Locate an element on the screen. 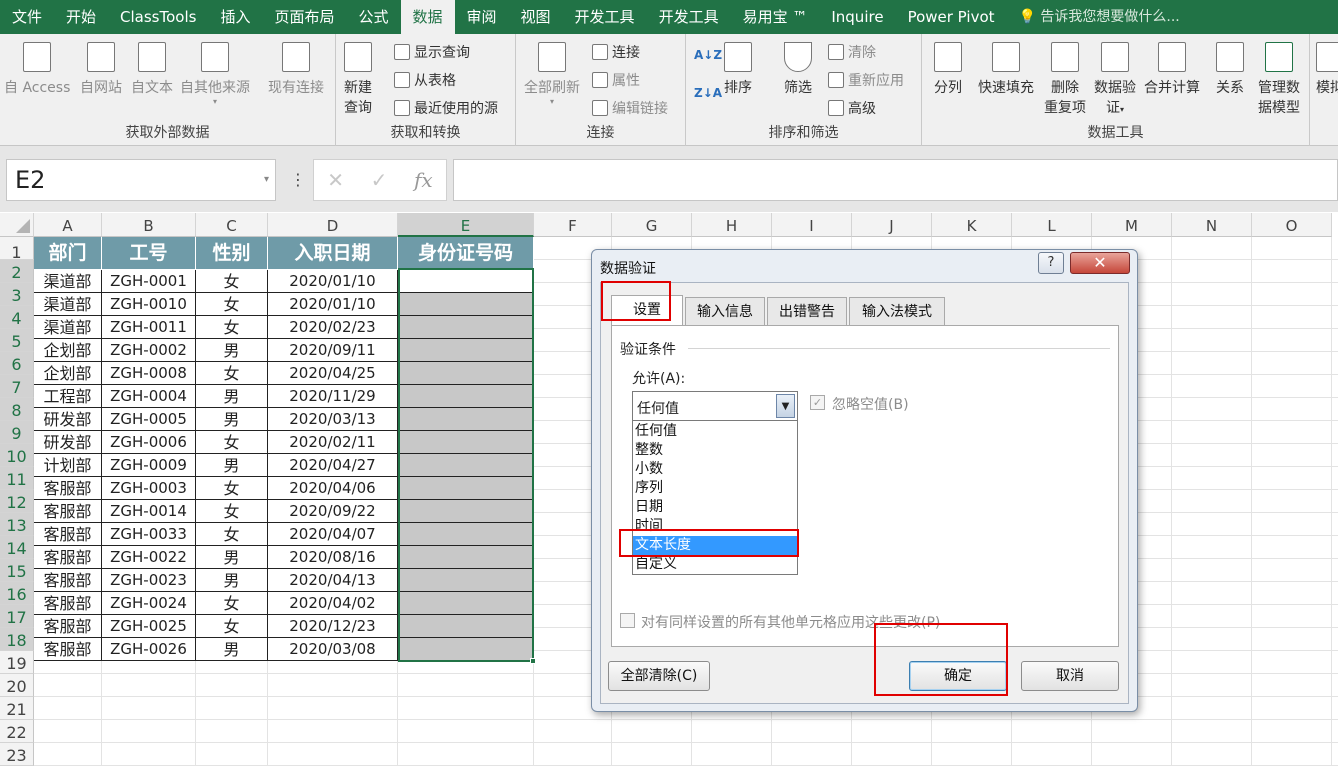 This screenshot has height=782, width=1338. cell-employee-id: ZGH-0001 is located at coordinates (149, 281).